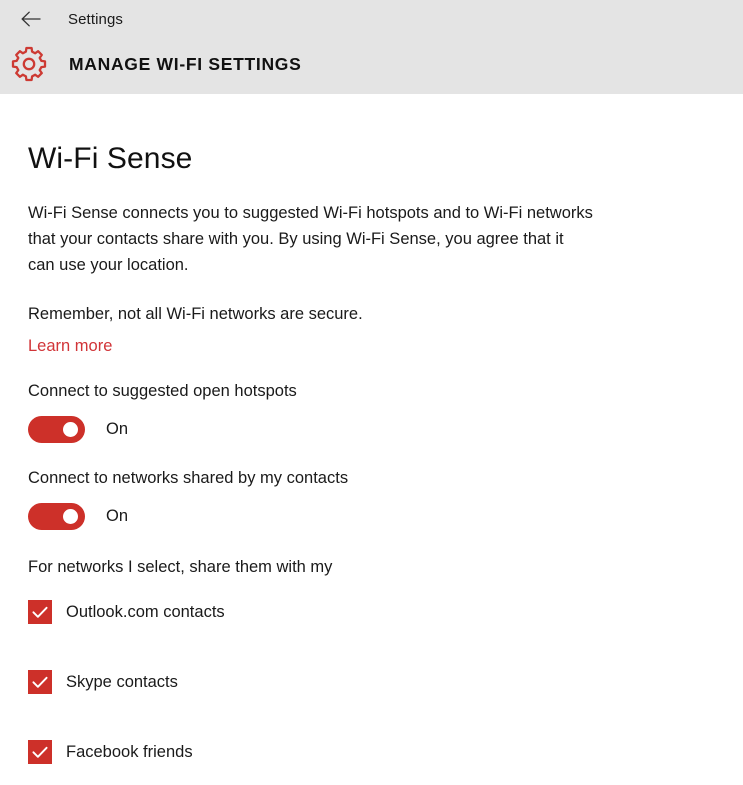 The image size is (743, 785). What do you see at coordinates (29, 64) in the screenshot?
I see `gear-icon` at bounding box center [29, 64].